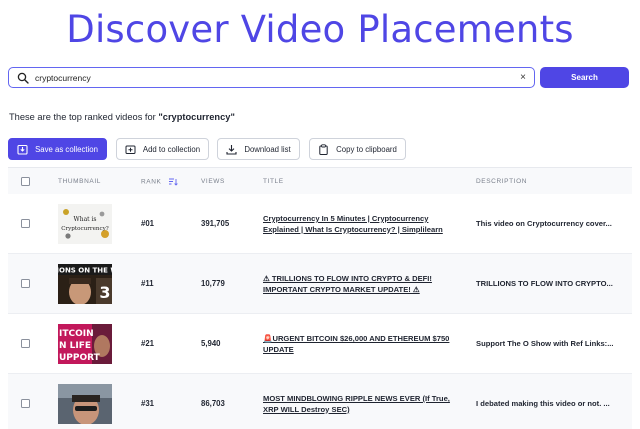 The image size is (640, 429). What do you see at coordinates (215, 223) in the screenshot?
I see `views-value: 391,705` at bounding box center [215, 223].